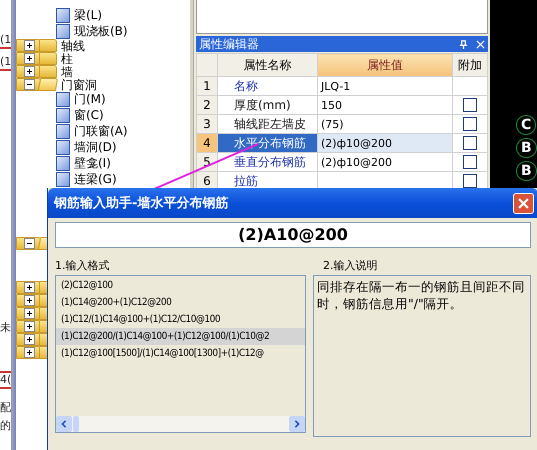 This screenshot has height=450, width=537. I want to click on note-text: 同排存在隔一布一的钢筋且间距不同时，钢筋信息用"/"隔开。, so click(421, 295).